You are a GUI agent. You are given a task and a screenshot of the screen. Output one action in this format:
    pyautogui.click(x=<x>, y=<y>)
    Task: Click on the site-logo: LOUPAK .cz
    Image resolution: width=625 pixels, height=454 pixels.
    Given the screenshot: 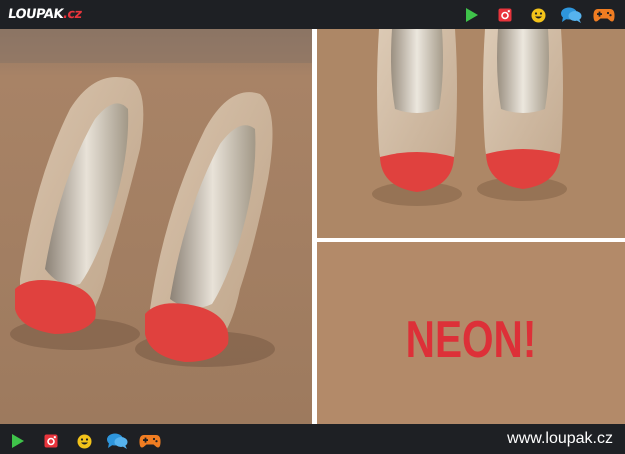 What is the action you would take?
    pyautogui.click(x=45, y=14)
    